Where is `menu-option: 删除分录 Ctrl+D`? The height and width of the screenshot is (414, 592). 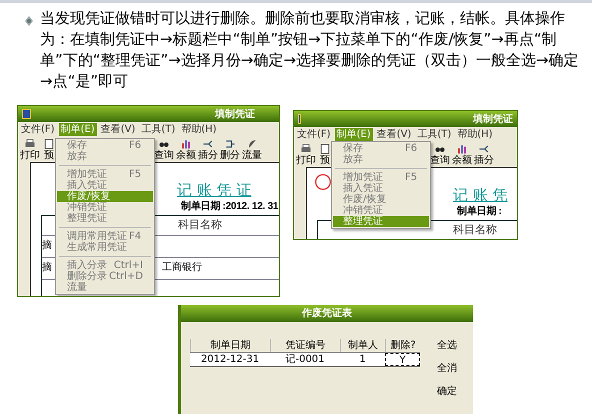
menu-option: 删除分录 Ctrl+D is located at coordinates (105, 276).